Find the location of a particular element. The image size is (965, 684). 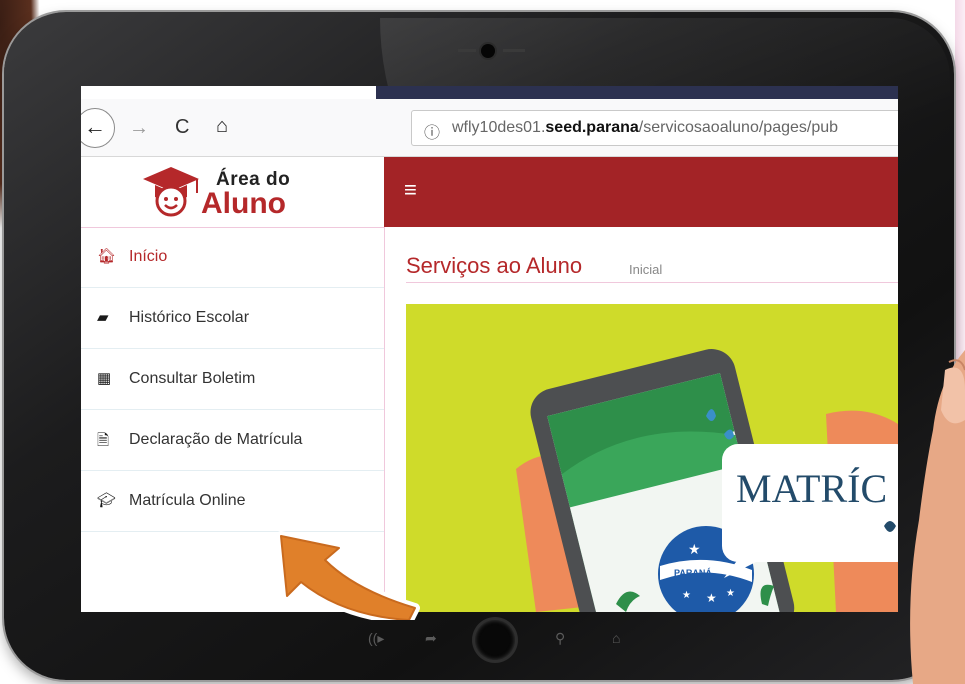

sidebar-item-declaracao-matricula: 🗎 Declaração de Matrícula is located at coordinates (232, 441).